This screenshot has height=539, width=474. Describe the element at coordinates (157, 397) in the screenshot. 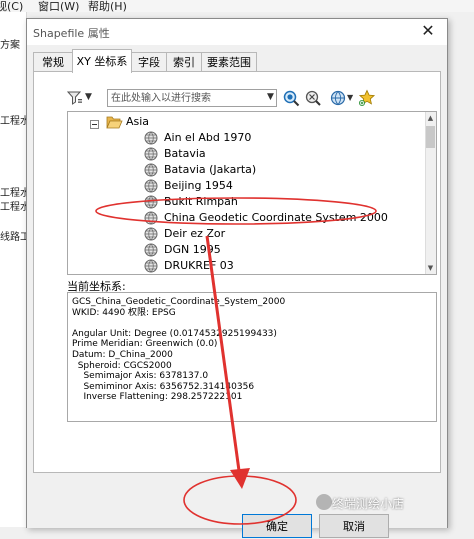

I see `detail-line: Inverse Flattening: 298.257222101` at that location.